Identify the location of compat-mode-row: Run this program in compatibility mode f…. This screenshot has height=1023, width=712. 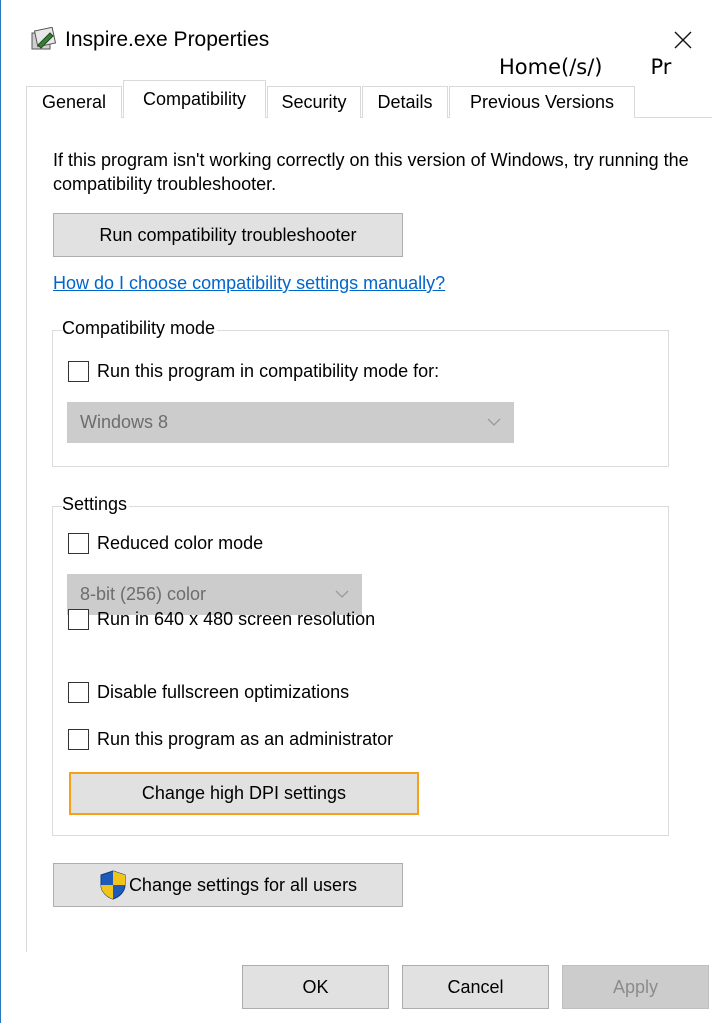
(253, 371).